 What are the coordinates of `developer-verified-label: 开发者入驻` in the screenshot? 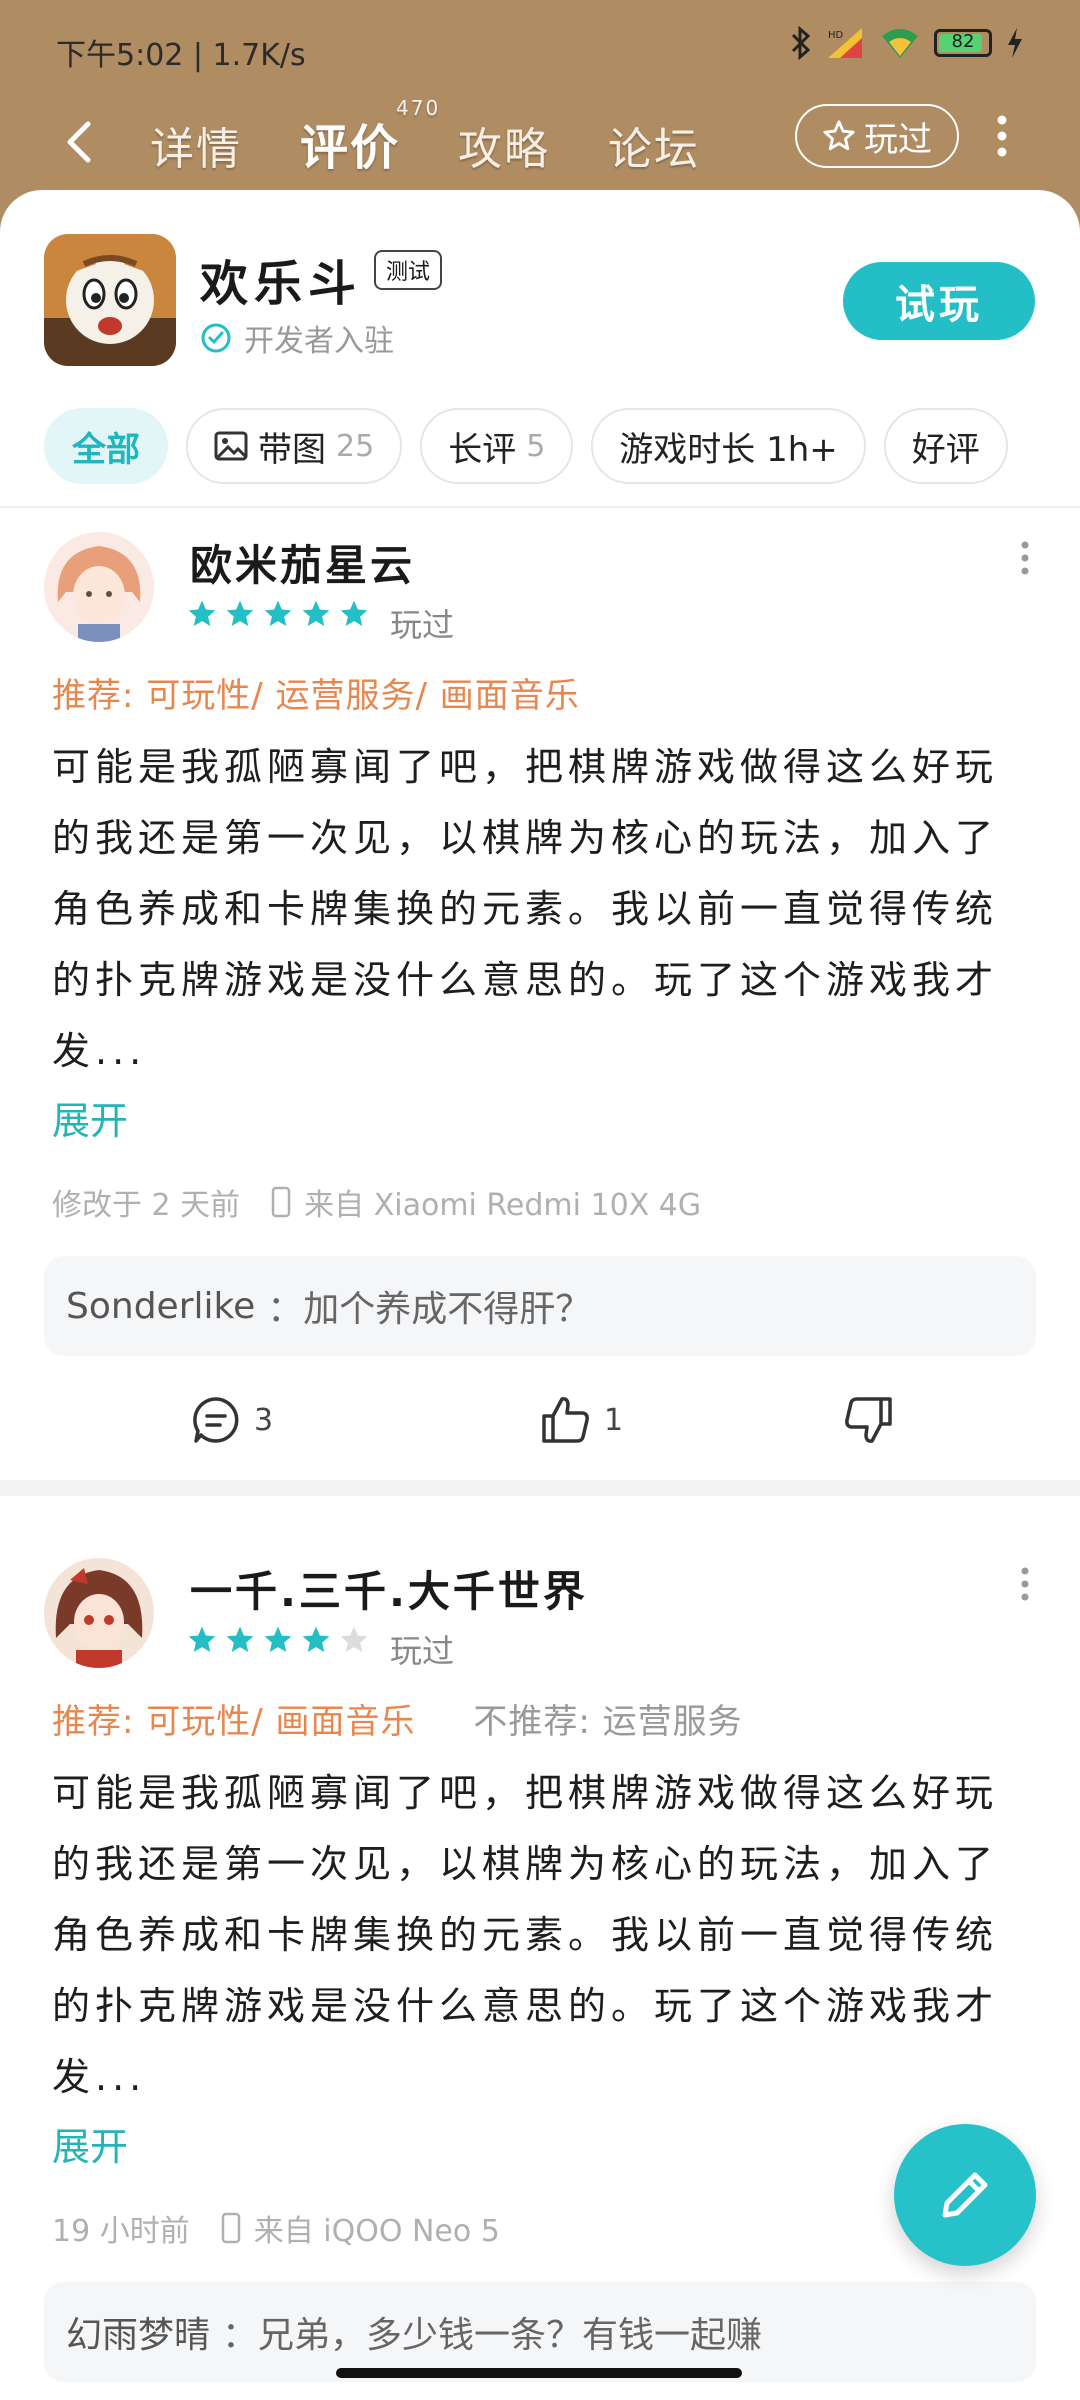 It's located at (319, 341).